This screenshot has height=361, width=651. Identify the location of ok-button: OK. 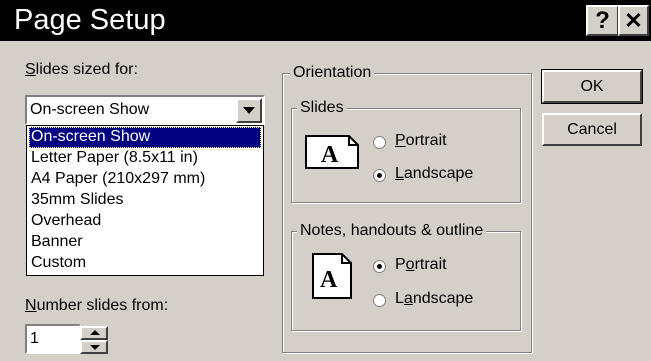
(592, 86).